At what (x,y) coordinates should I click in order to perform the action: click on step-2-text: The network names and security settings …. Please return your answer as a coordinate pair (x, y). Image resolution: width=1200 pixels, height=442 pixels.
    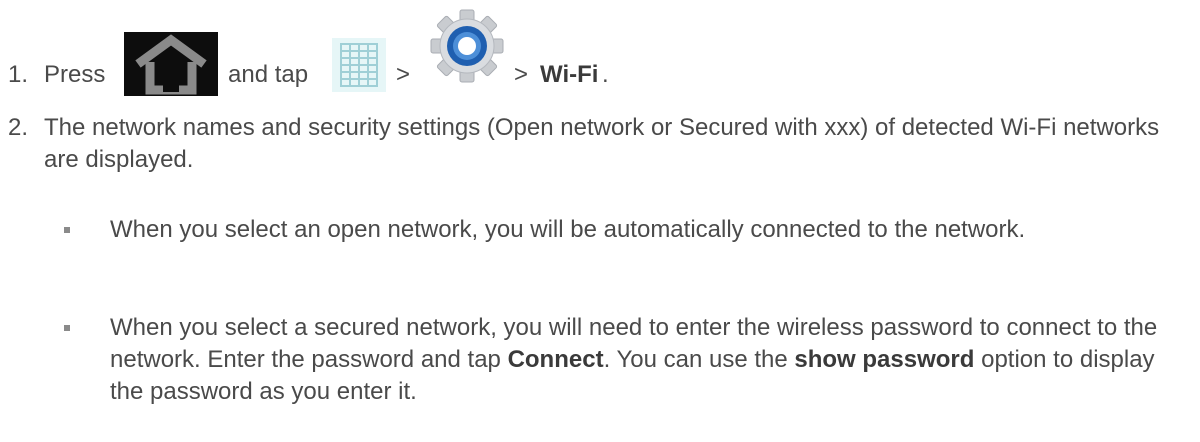
    Looking at the image, I should click on (602, 143).